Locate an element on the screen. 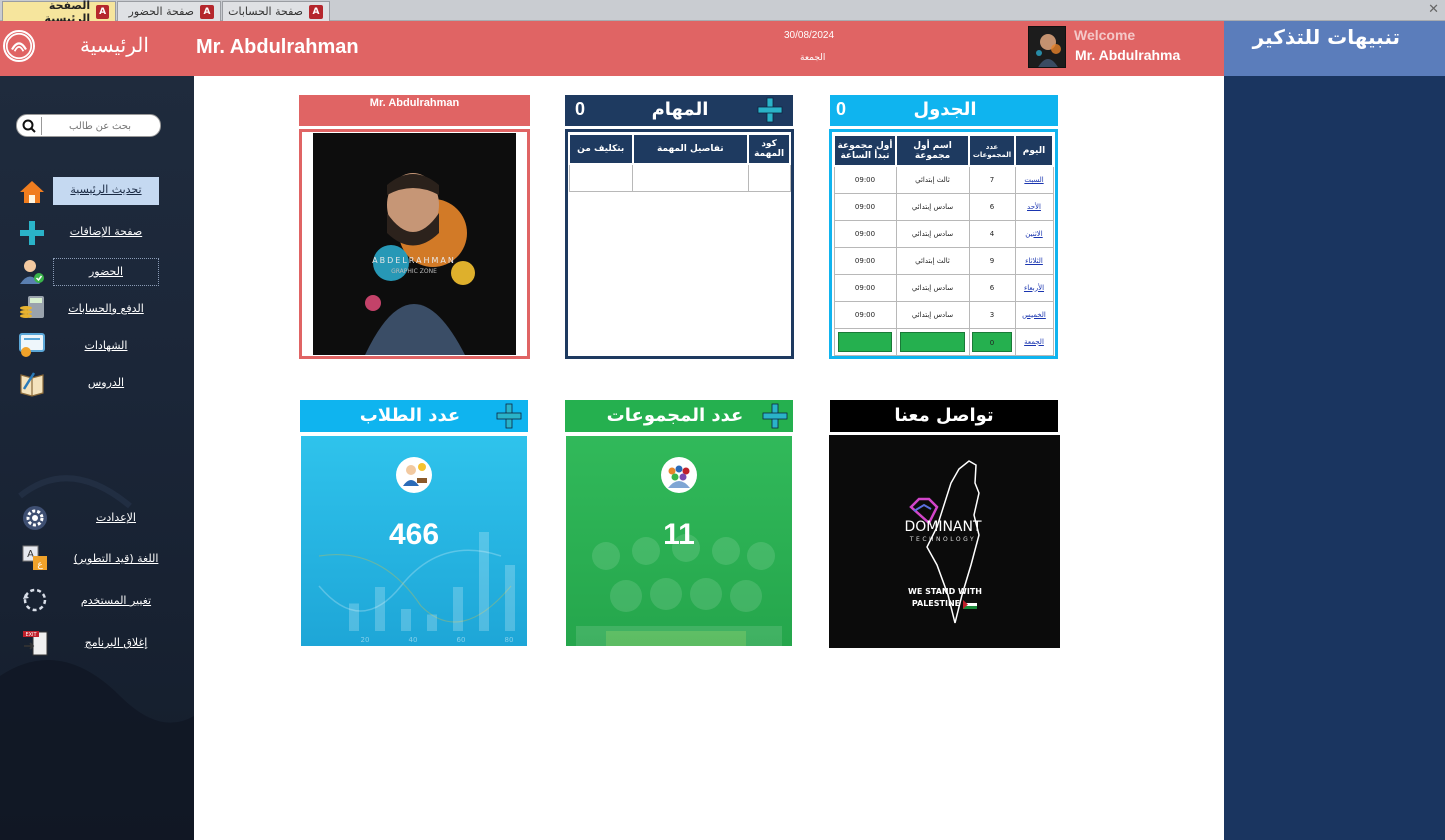 The height and width of the screenshot is (840, 1445). table-row: الثلاثاء 9 ثالث إبتدائي 09:00 is located at coordinates (943, 260).